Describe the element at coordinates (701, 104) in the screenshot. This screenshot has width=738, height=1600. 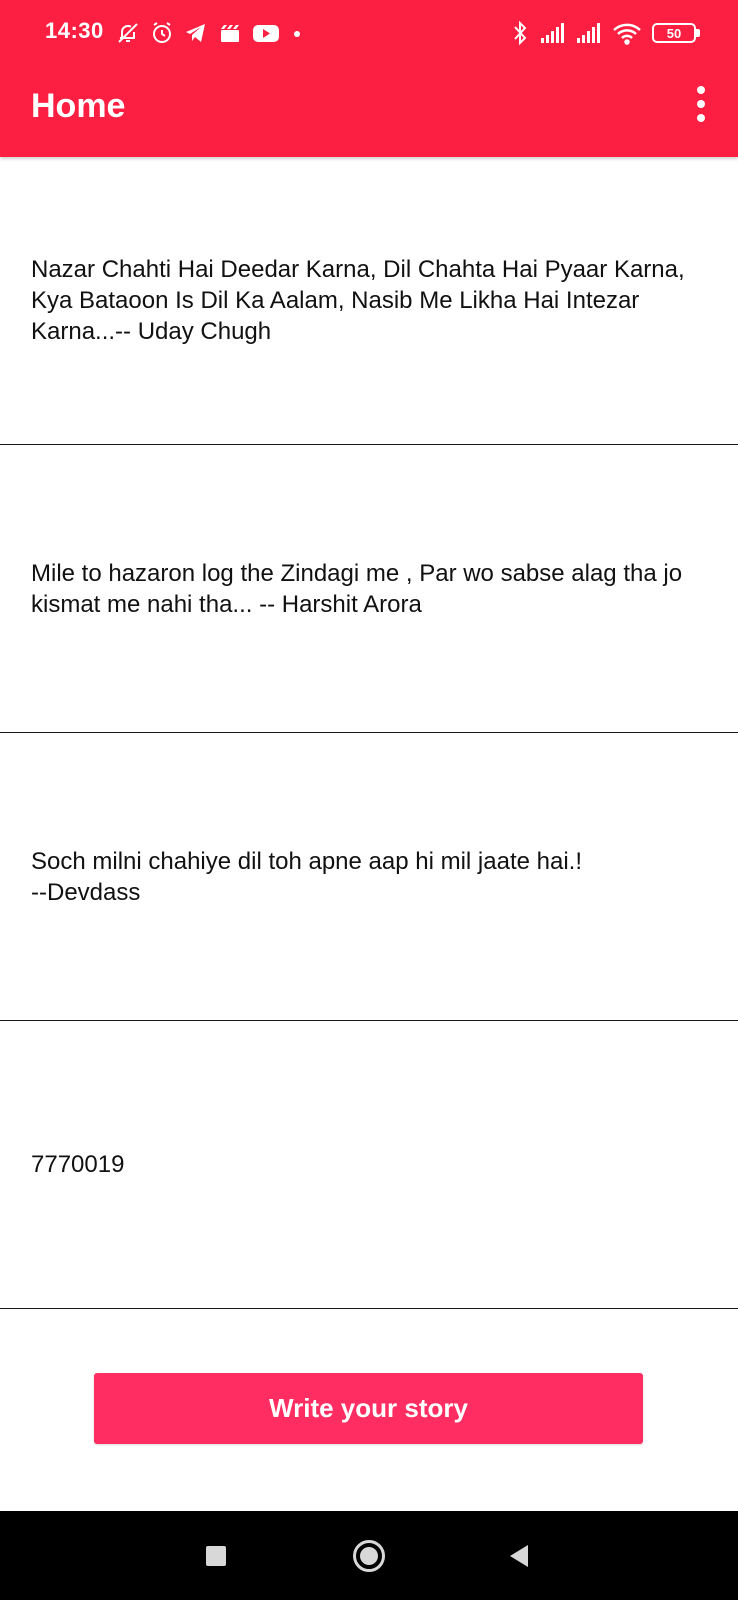
I see `more-vert-icon` at that location.